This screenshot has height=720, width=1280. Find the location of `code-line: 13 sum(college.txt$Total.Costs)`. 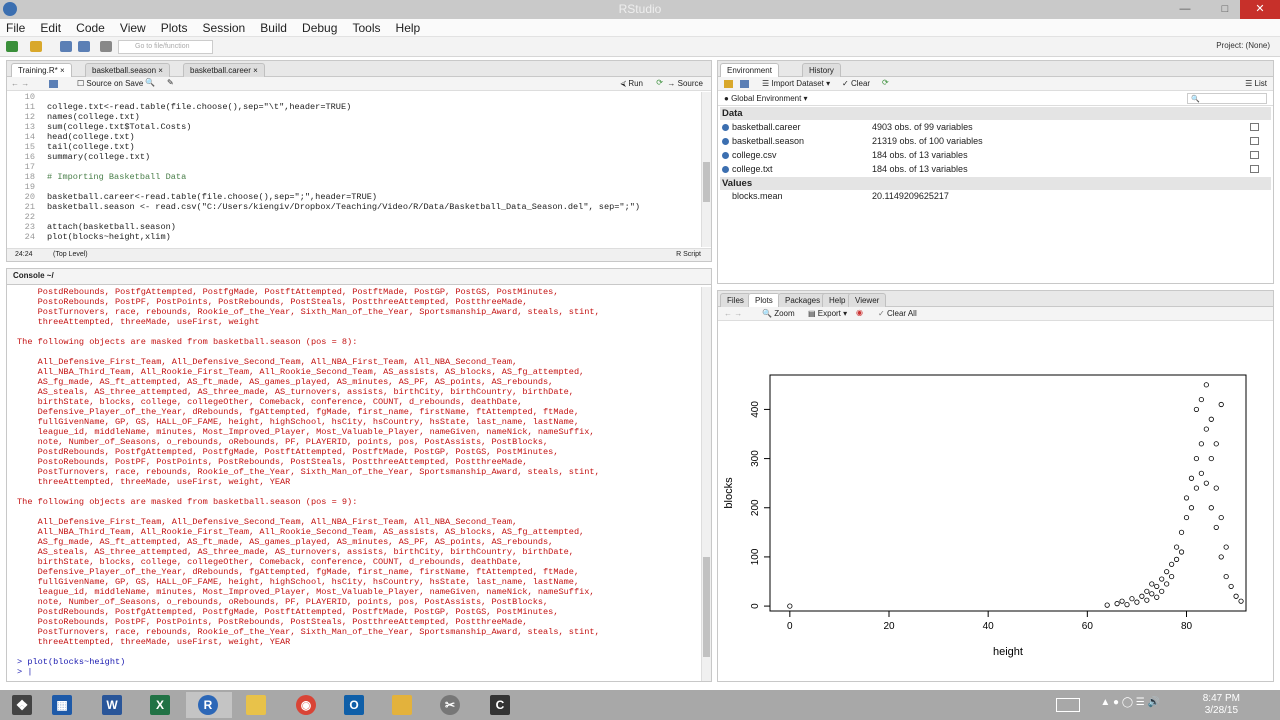

code-line: 13 sum(college.txt$Total.Costs) is located at coordinates (354, 127).